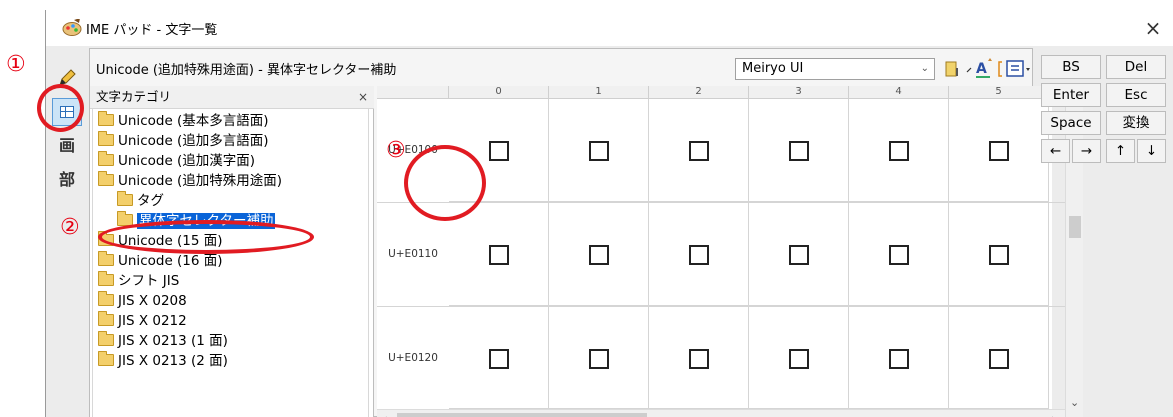 The width and height of the screenshot is (1173, 417). What do you see at coordinates (70, 227) in the screenshot?
I see `annotation-marker-2: ②` at bounding box center [70, 227].